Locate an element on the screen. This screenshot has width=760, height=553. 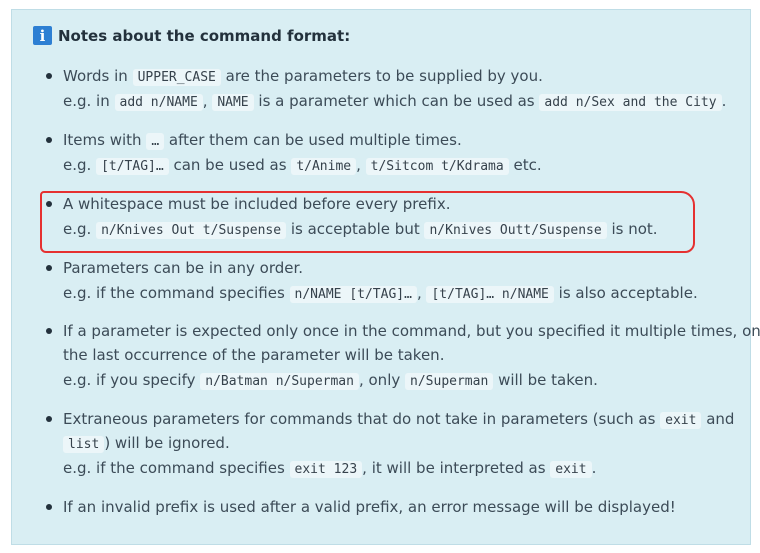
red-highlight-annotation is located at coordinates (367, 222).